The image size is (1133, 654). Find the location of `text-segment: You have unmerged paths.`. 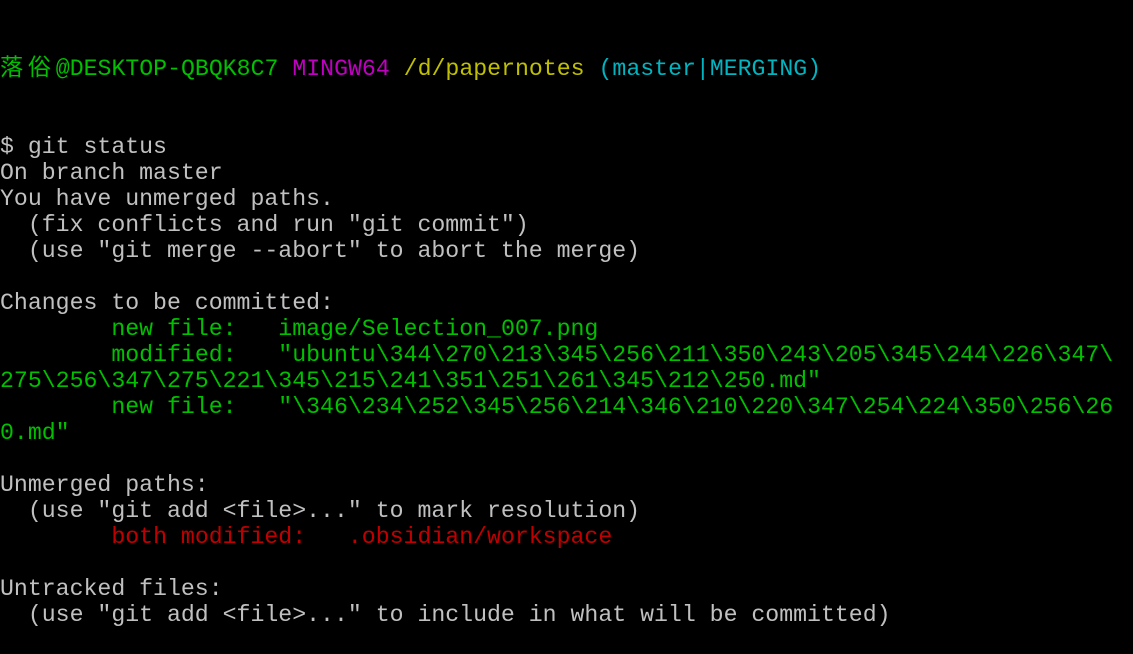

text-segment: You have unmerged paths. is located at coordinates (167, 199).